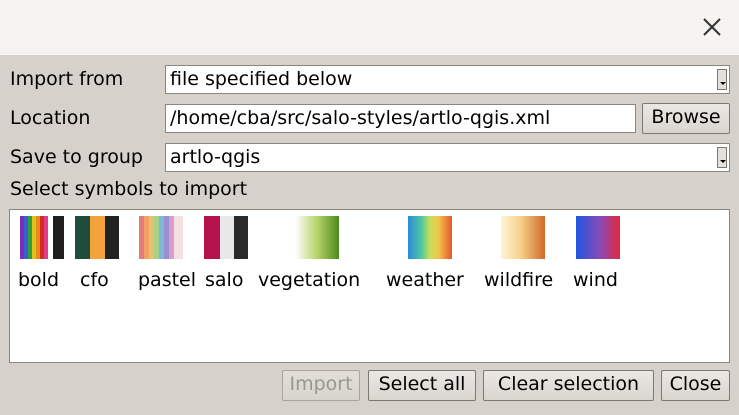  I want to click on symbol-name: wildfire, so click(519, 280).